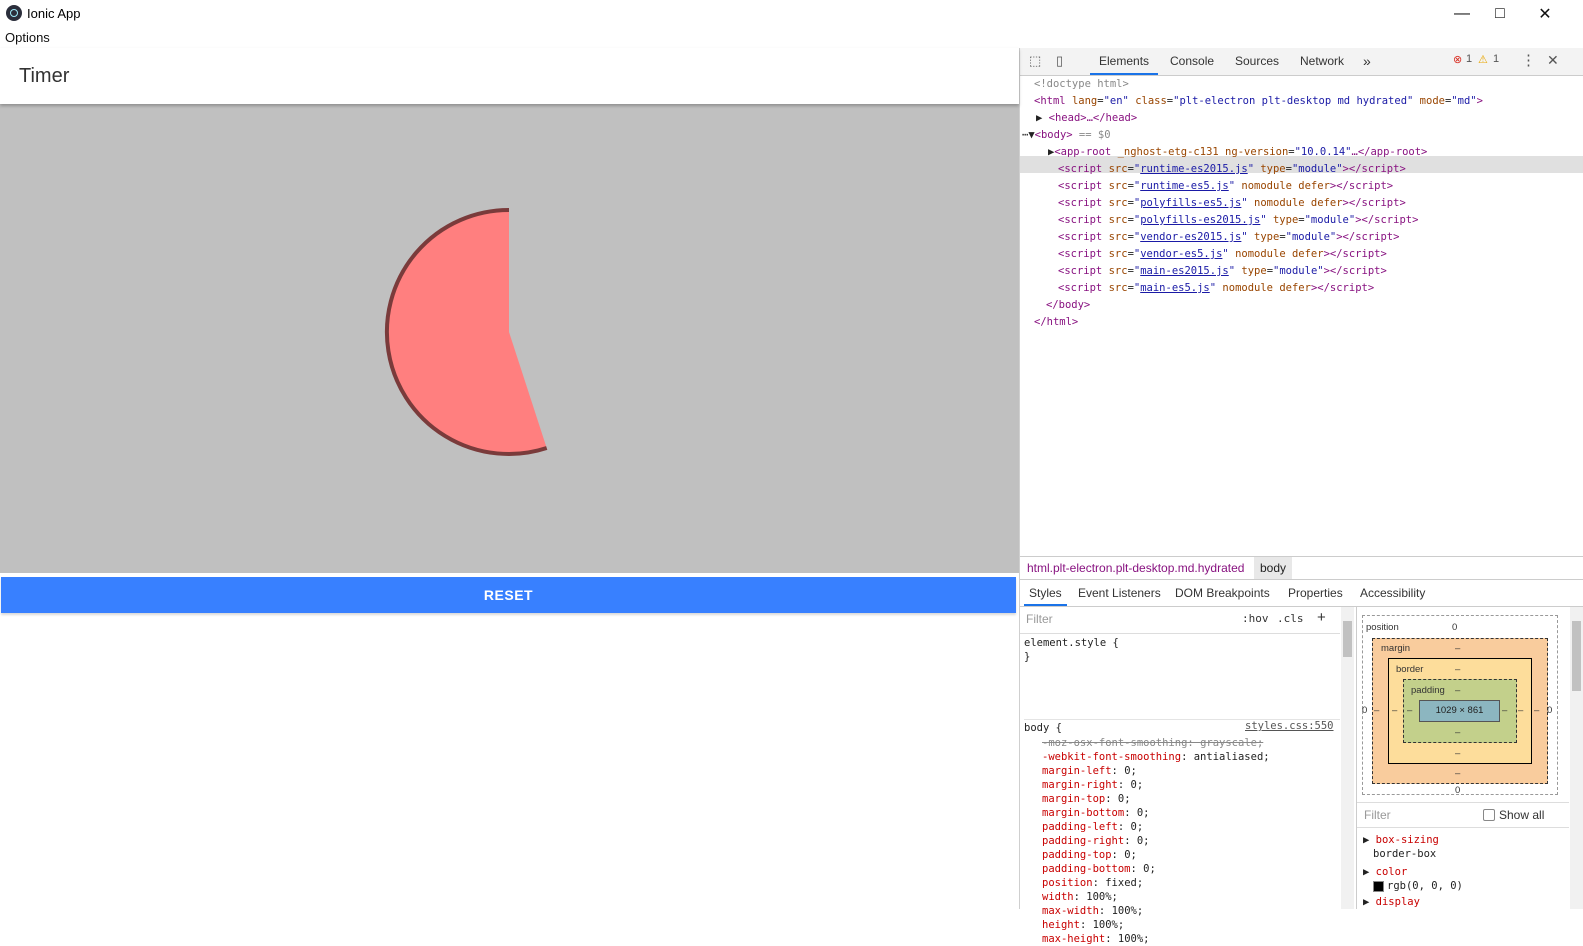  Describe the element at coordinates (510, 38) in the screenshot. I see `menu-bar: Options` at that location.